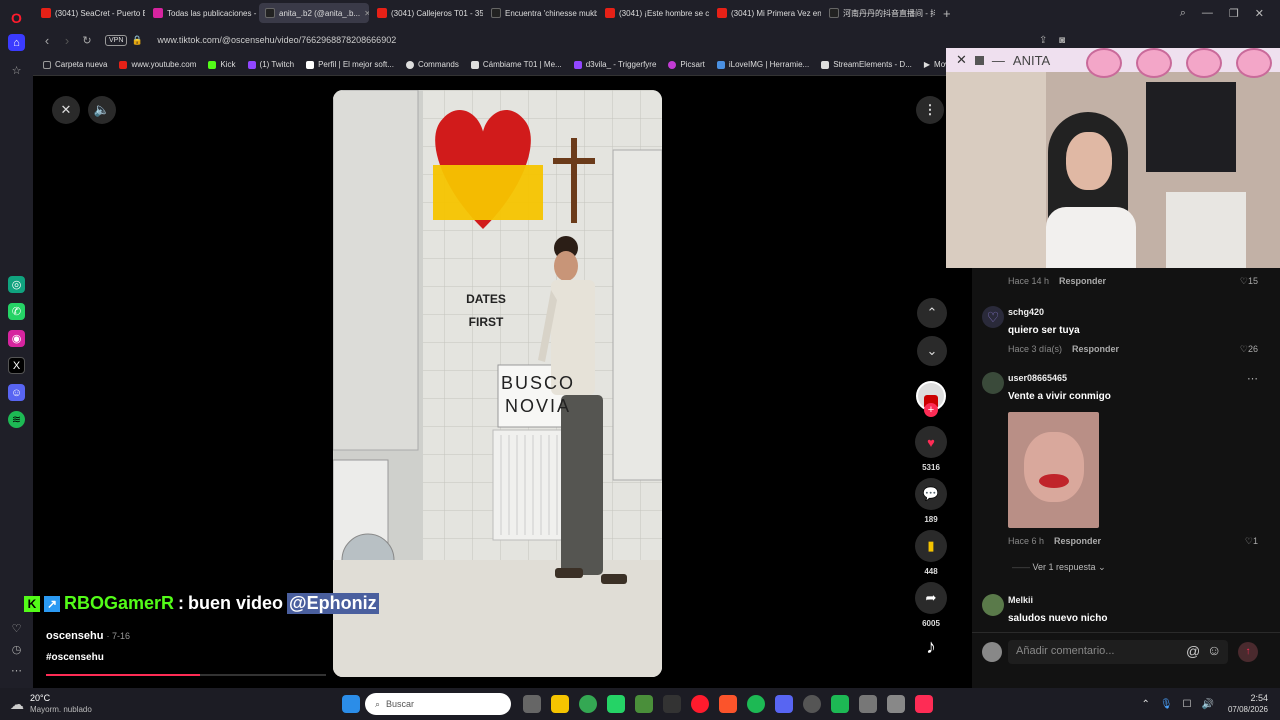 The height and width of the screenshot is (720, 1280). What do you see at coordinates (931, 605) in the screenshot?
I see `share-action: ➦ 6005` at bounding box center [931, 605].